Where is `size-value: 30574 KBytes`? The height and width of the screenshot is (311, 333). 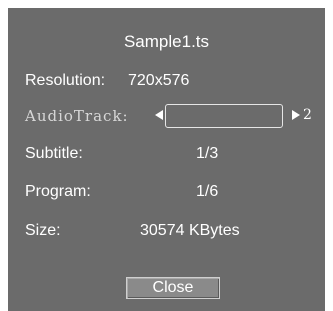
size-value: 30574 KBytes is located at coordinates (190, 230).